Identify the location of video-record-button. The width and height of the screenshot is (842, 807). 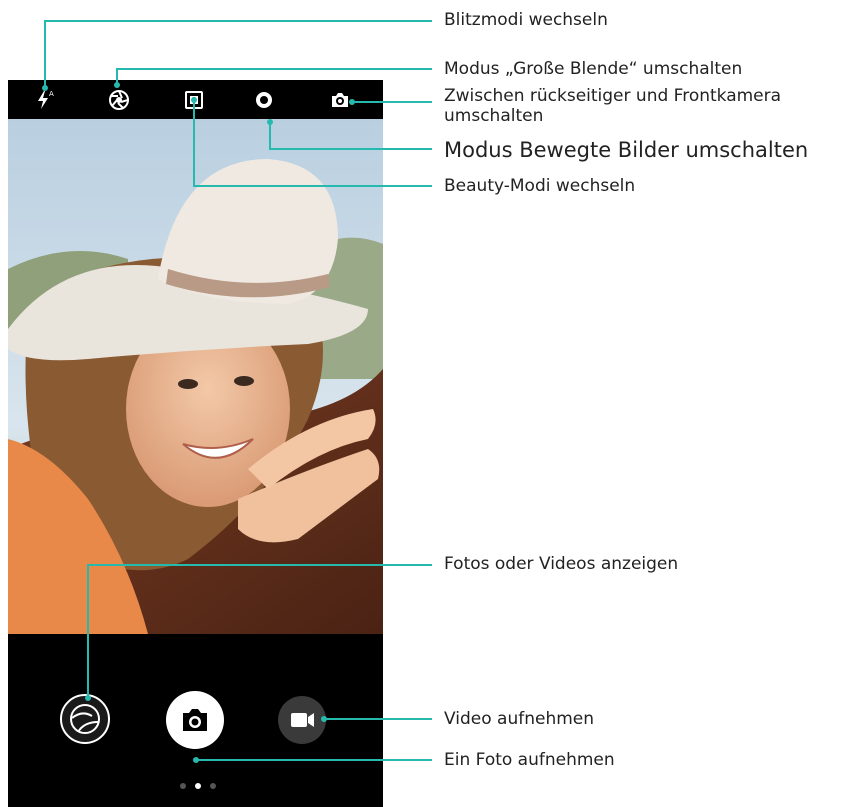
(302, 720).